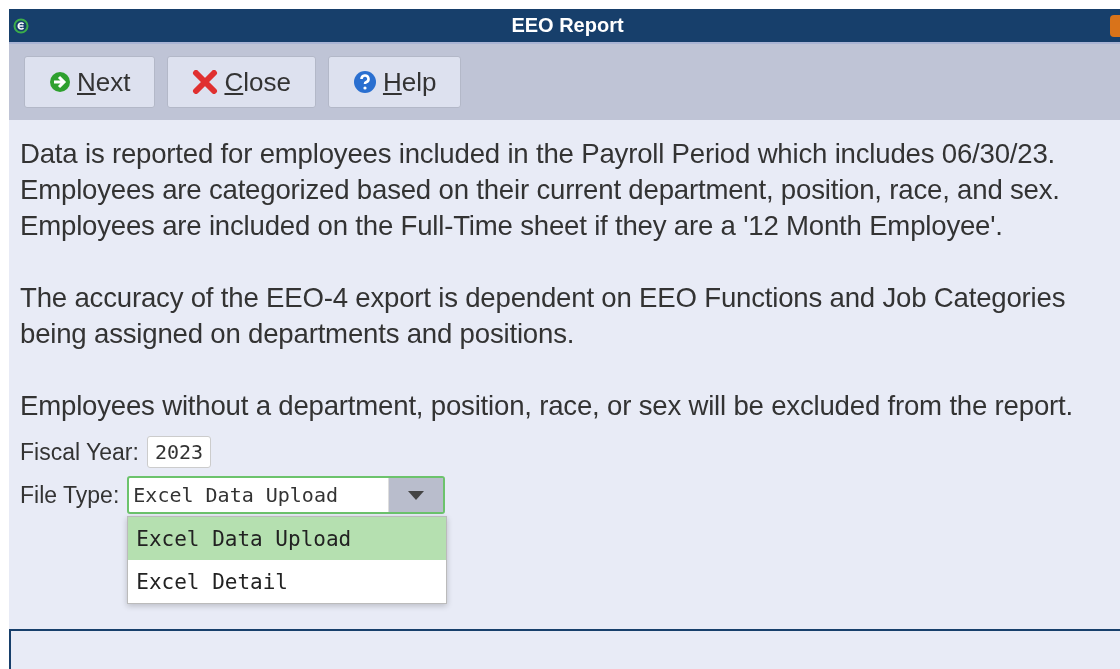  Describe the element at coordinates (540, 190) in the screenshot. I see `description-text: Data is reported for employees included in the Payroll Period which includes 06/30/23. Employees are categorized based on their current department, position, race, and sex. Employees are included on the Full-Time sheet if they are a '12 Month Employee'.` at that location.